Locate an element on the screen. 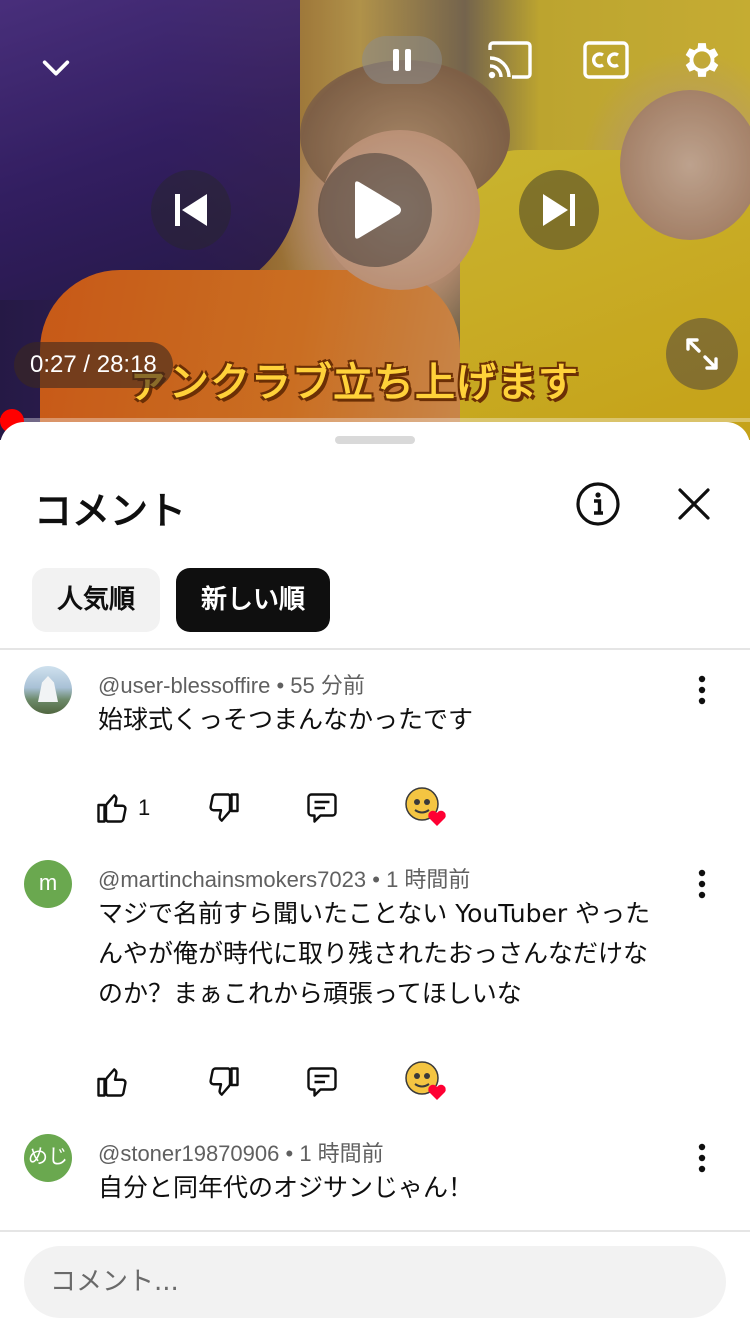 The image size is (750, 1334). chevron-down-icon is located at coordinates (56, 68).